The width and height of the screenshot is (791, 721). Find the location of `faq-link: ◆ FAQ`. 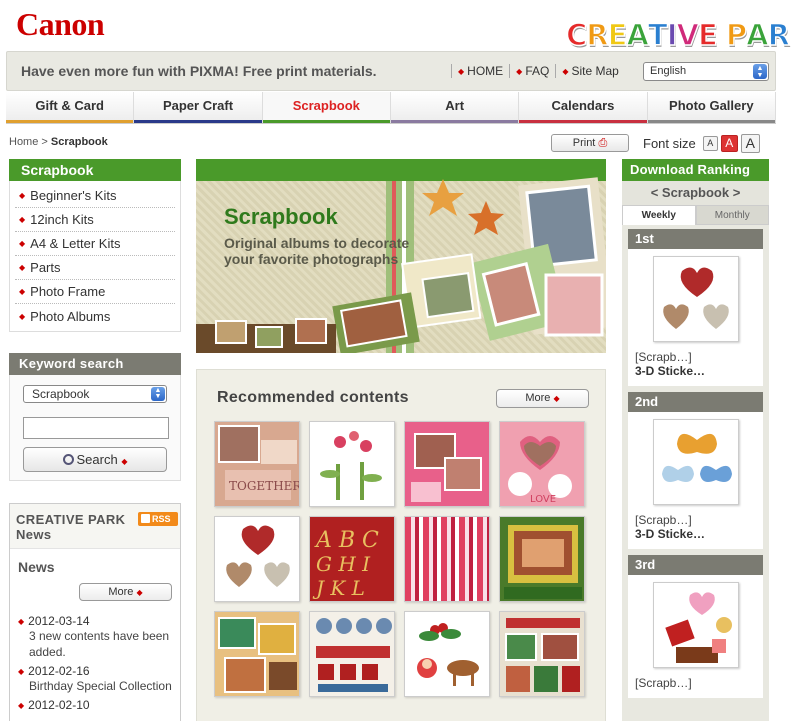

faq-link: ◆ FAQ is located at coordinates (532, 71).